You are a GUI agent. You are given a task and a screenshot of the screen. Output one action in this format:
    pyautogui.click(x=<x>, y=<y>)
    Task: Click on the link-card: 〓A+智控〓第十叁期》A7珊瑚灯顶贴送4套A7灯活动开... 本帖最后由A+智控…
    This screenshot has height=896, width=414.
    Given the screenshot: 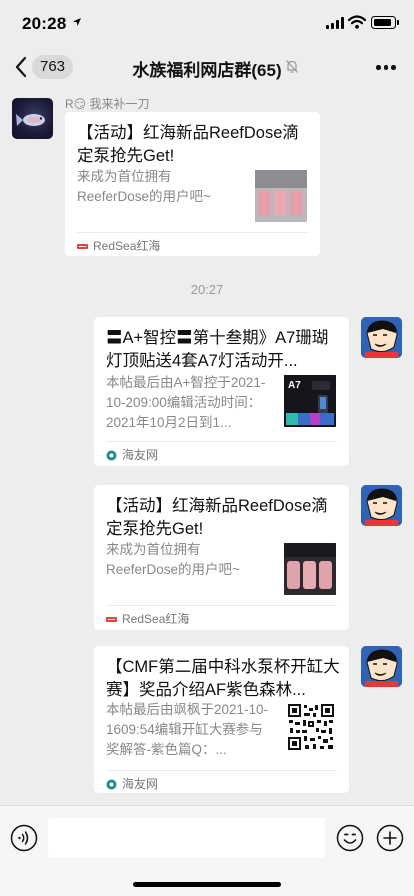 What is the action you would take?
    pyautogui.click(x=221, y=391)
    